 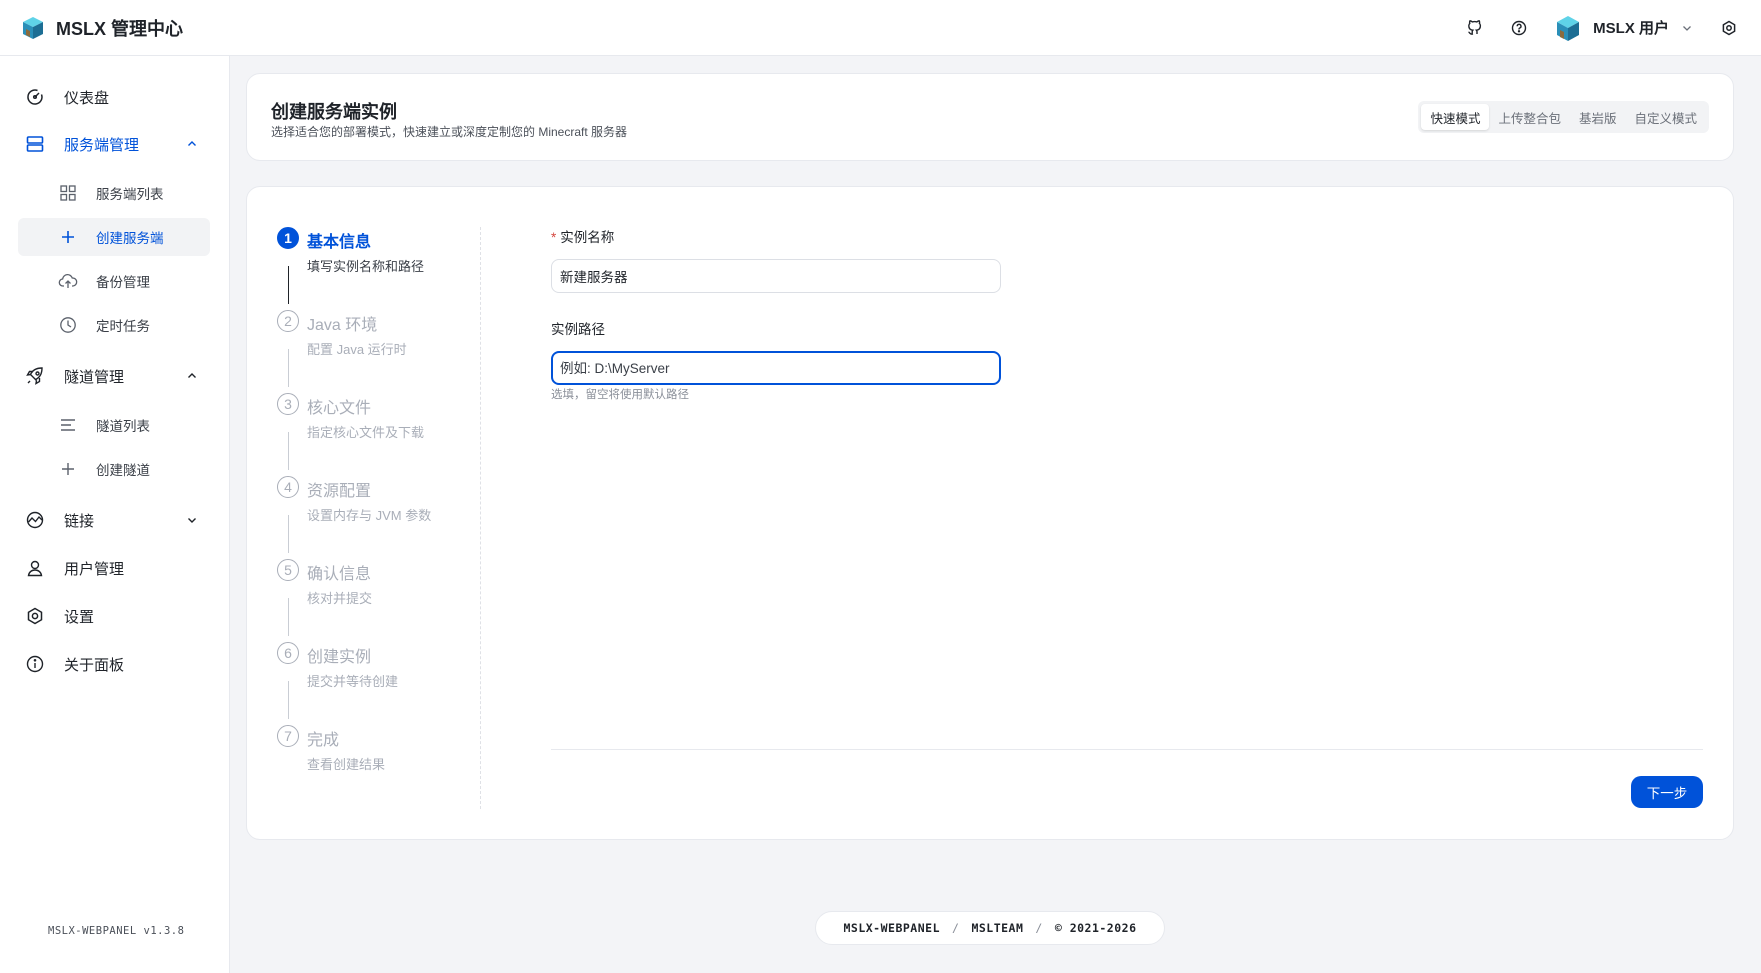 What do you see at coordinates (33, 27) in the screenshot?
I see `app-logo-icon` at bounding box center [33, 27].